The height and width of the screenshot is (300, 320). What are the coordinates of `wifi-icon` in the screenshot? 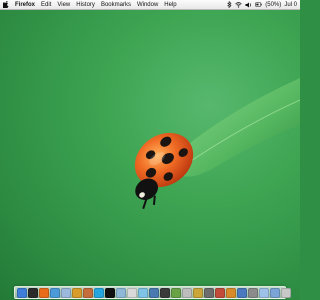 It's located at (239, 4).